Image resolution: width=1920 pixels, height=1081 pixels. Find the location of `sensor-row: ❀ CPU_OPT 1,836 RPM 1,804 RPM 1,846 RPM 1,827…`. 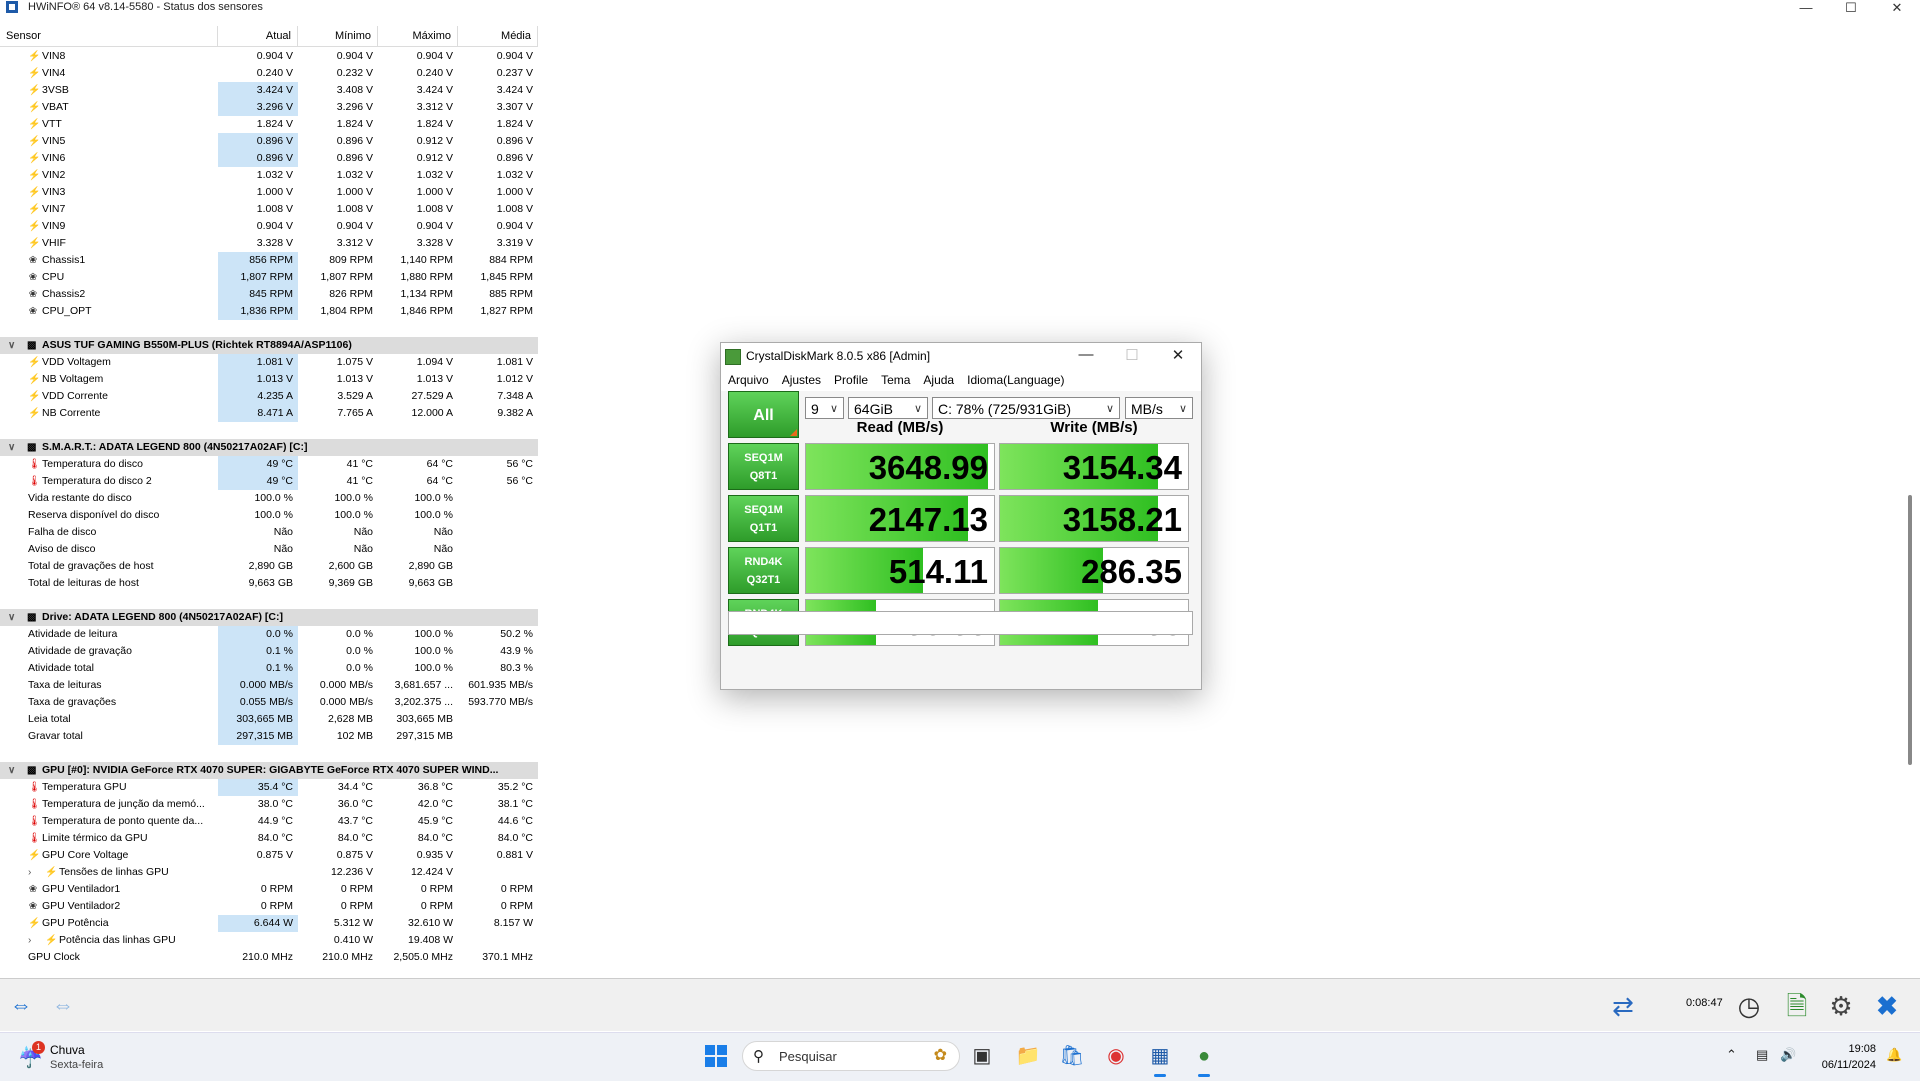

sensor-row: ❀ CPU_OPT 1,836 RPM 1,804 RPM 1,846 RPM 1,827… is located at coordinates (269, 311).